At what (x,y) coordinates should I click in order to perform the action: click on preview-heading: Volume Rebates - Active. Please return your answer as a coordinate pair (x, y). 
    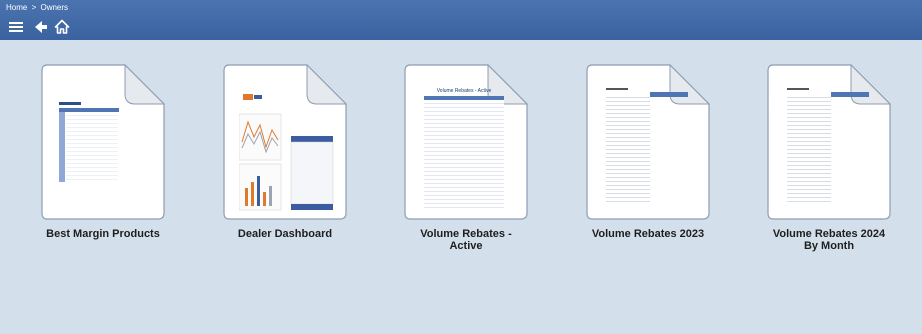
    Looking at the image, I should click on (464, 91).